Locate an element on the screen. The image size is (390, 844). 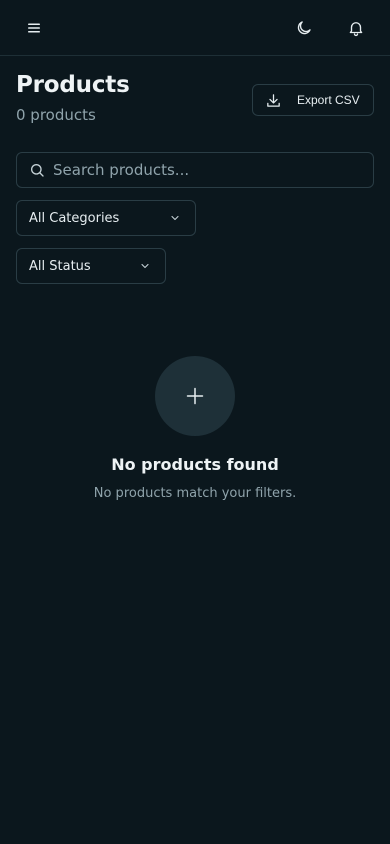
export-csv-label: Export CSV is located at coordinates (328, 100).